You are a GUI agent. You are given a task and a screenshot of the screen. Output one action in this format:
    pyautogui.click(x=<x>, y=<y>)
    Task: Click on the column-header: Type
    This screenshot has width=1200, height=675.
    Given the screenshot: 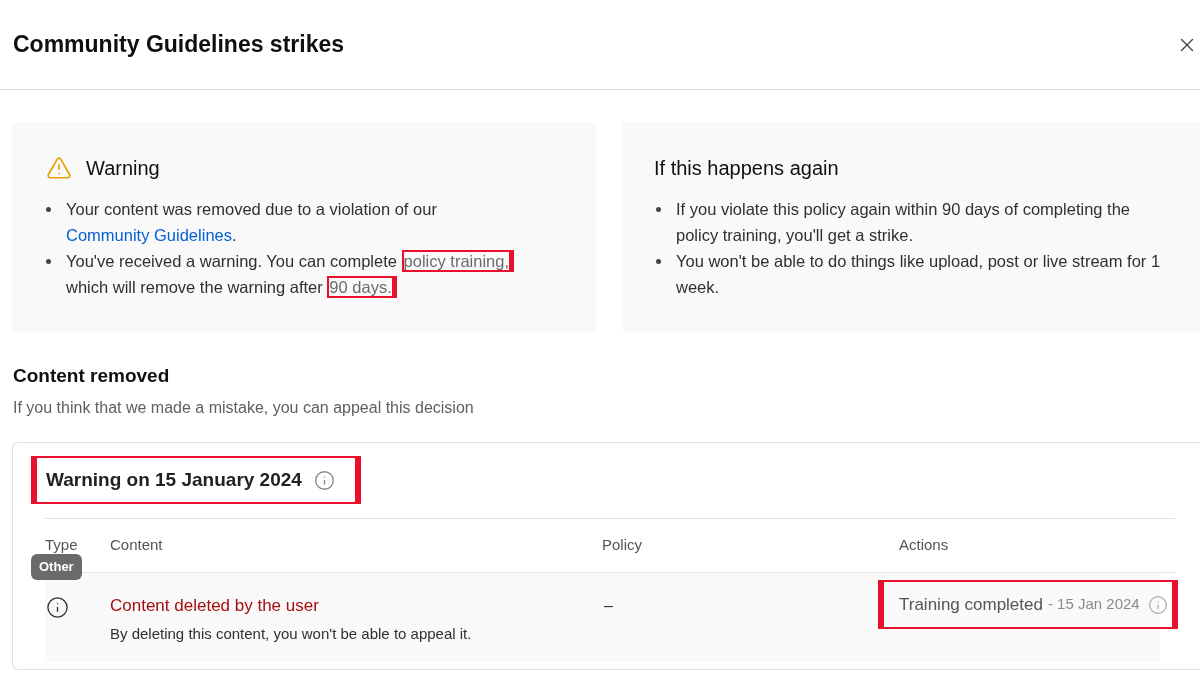 What is the action you would take?
    pyautogui.click(x=62, y=545)
    